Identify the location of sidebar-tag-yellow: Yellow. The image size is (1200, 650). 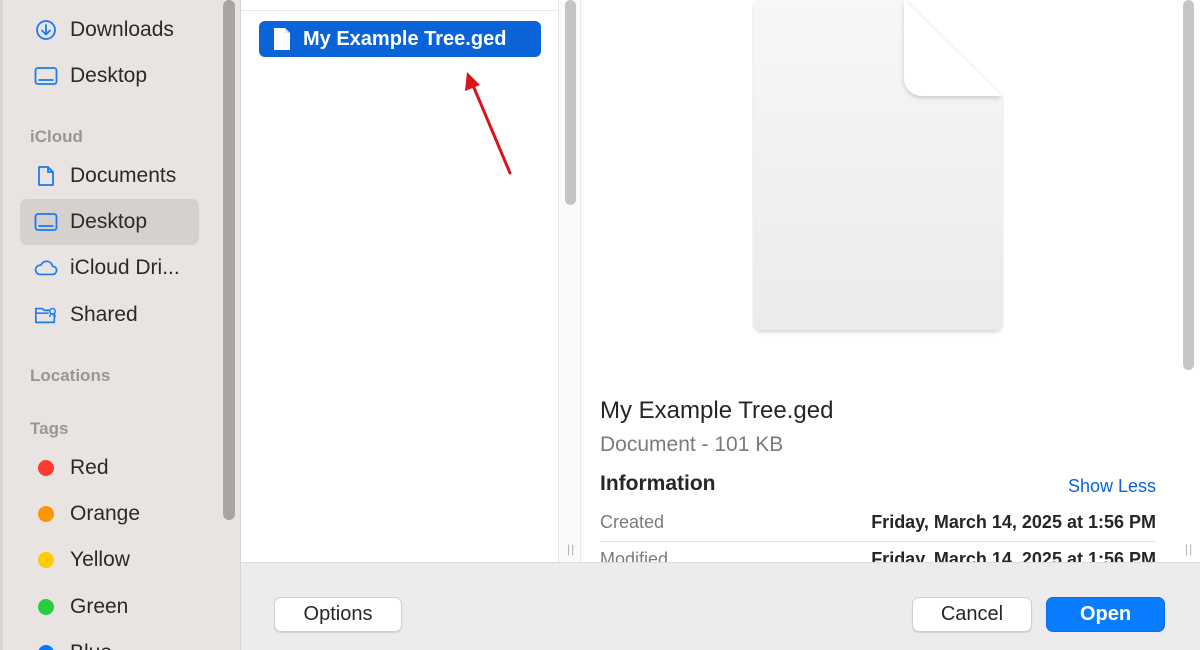
(109, 560).